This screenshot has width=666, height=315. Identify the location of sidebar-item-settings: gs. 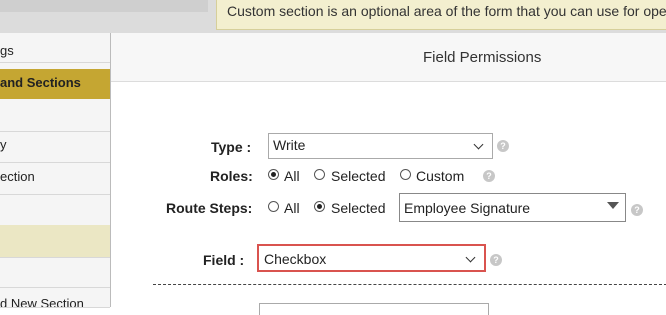
(55, 48).